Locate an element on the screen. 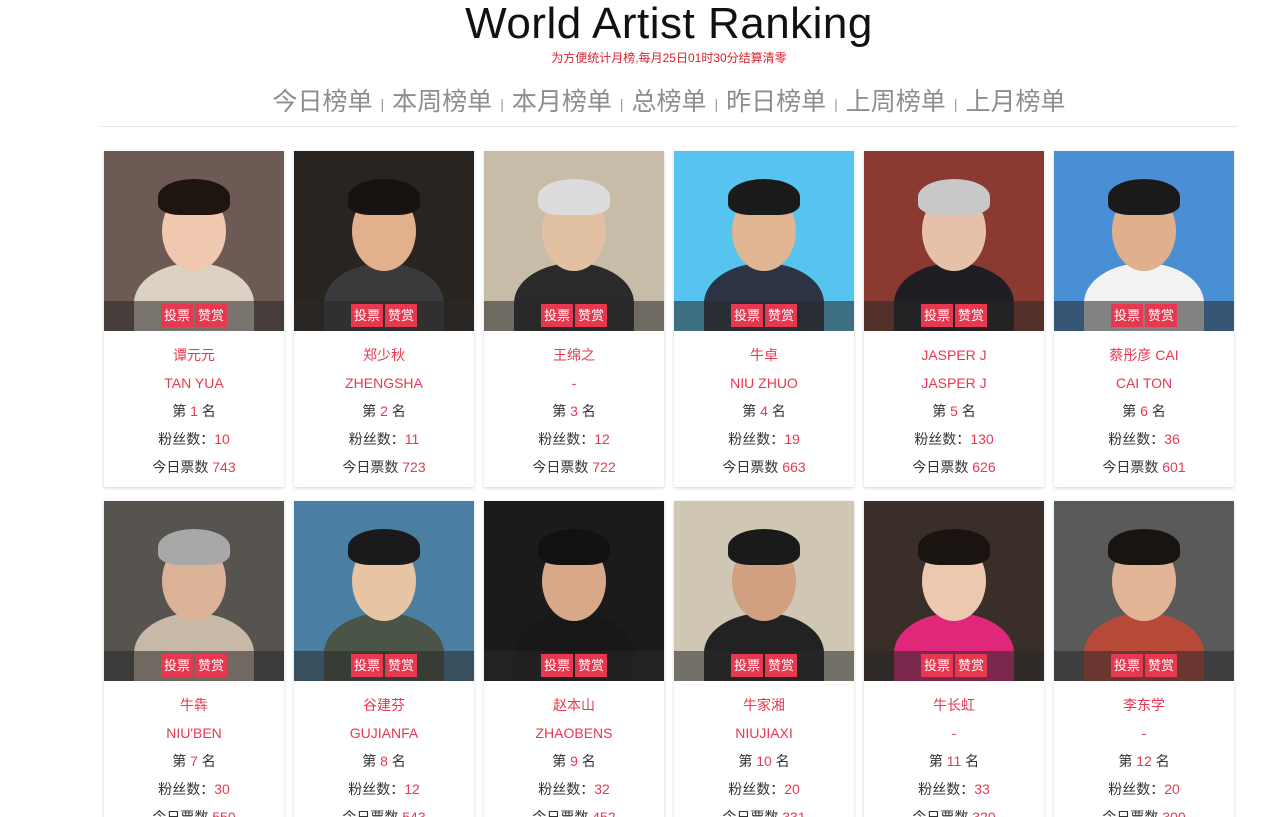  artist-name-cn: 牛卓 is located at coordinates (764, 355).